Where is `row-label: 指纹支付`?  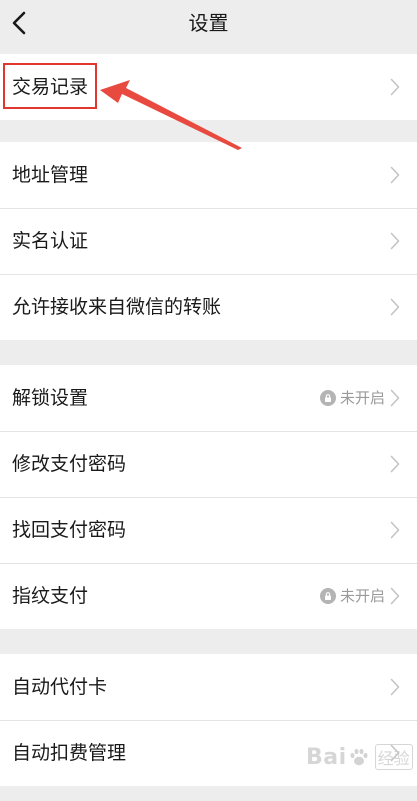
row-label: 指纹支付 is located at coordinates (50, 596).